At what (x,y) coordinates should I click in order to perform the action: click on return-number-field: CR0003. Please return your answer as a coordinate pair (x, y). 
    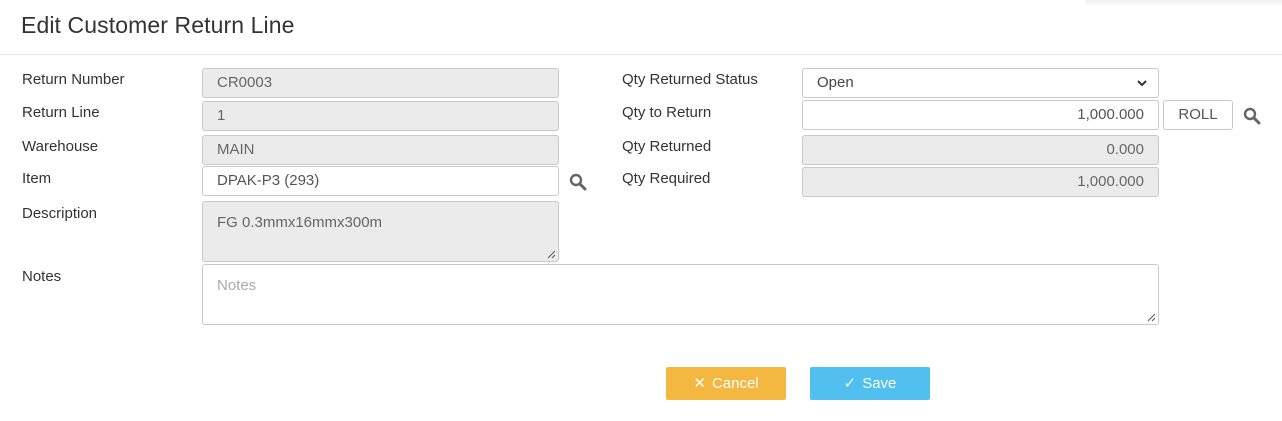
    Looking at the image, I should click on (380, 83).